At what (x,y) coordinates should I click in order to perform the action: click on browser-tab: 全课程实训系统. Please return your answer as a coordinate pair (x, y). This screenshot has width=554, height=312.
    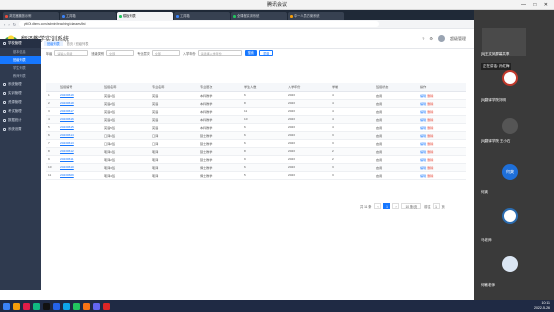
    Looking at the image, I should click on (259, 16).